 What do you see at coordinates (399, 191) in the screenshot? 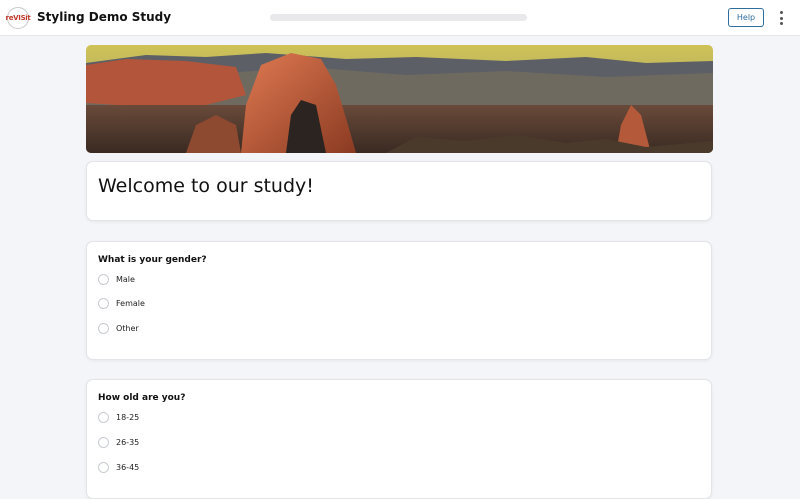
I see `welcome-card: Welcome to our study!` at bounding box center [399, 191].